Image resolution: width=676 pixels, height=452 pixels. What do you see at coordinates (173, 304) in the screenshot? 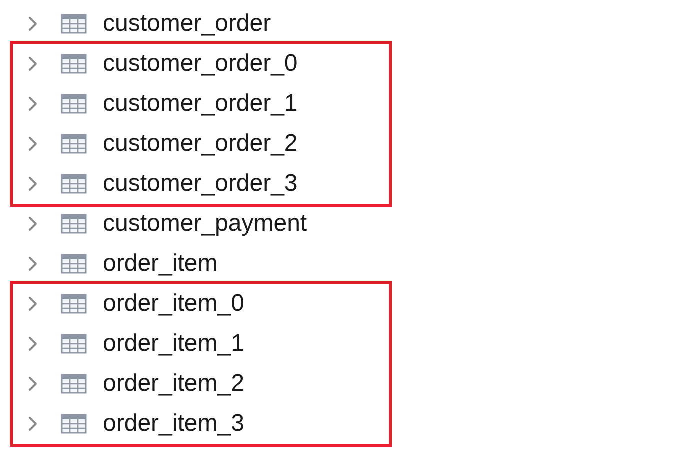
I see `table-name: order_item_0` at bounding box center [173, 304].